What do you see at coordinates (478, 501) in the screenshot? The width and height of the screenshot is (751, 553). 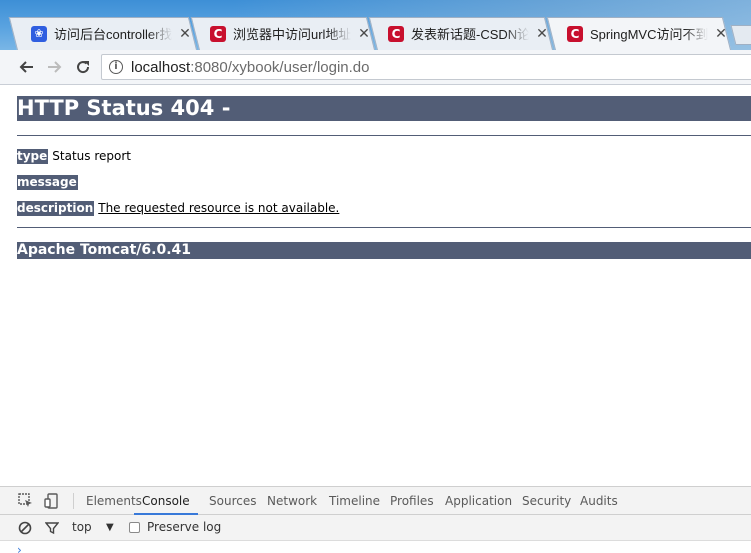 I see `tab-application: Application` at bounding box center [478, 501].